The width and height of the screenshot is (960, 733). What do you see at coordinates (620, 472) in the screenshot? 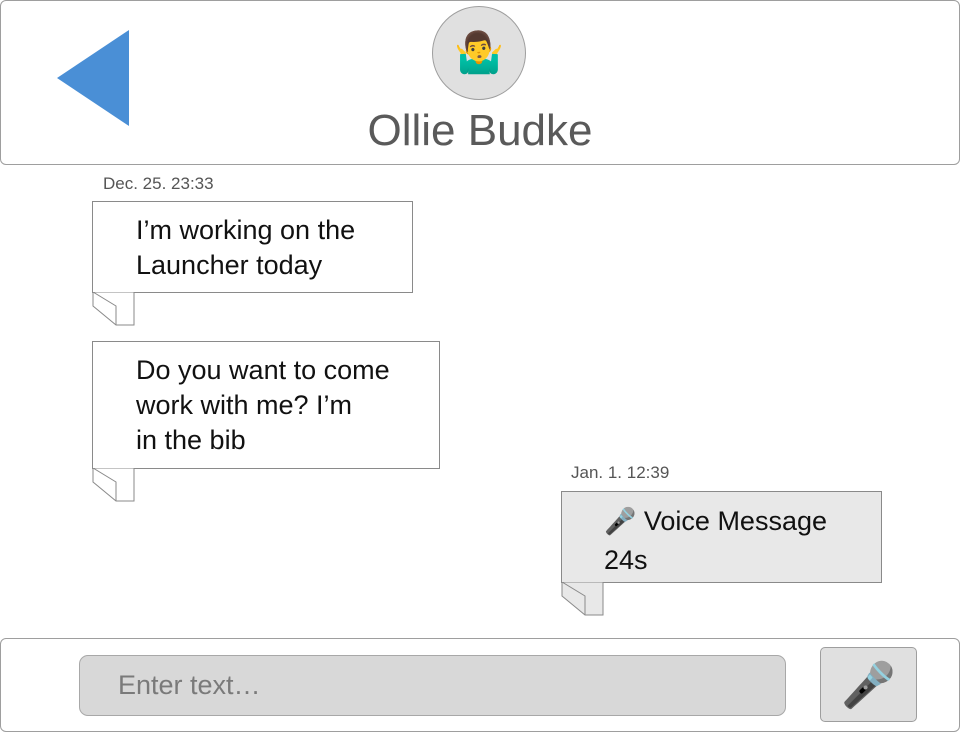
I see `message-timestamp: Jan. 1. 12:39` at bounding box center [620, 472].